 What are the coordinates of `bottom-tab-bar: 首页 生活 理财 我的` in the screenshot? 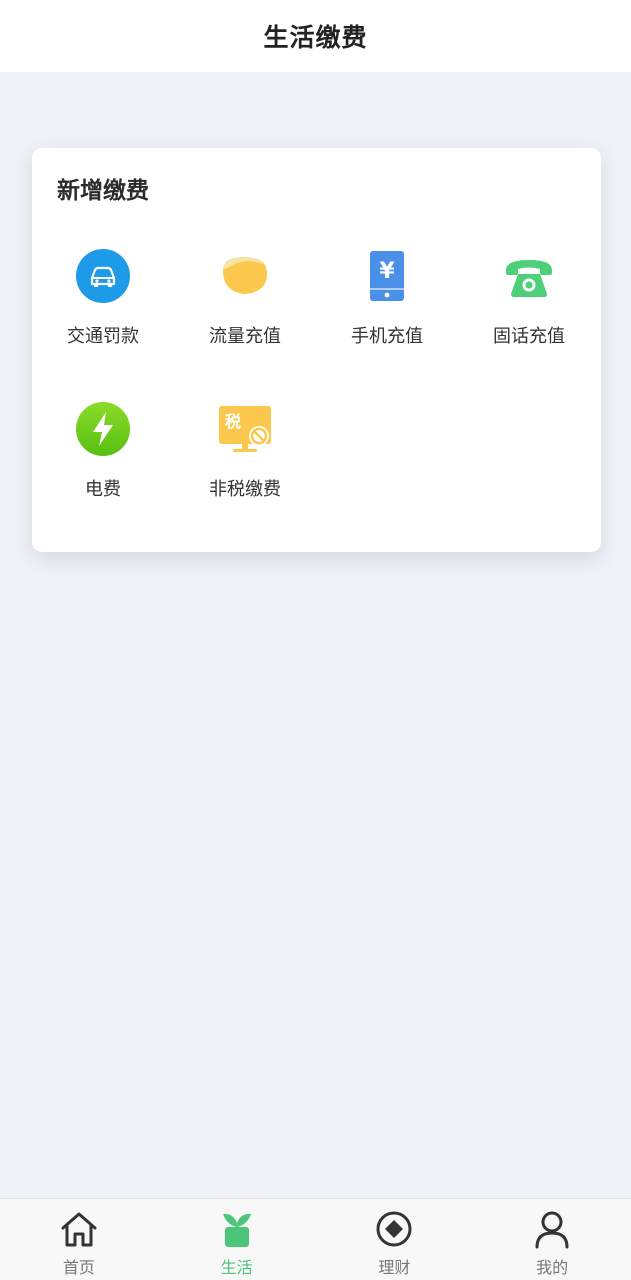 It's located at (315, 1239).